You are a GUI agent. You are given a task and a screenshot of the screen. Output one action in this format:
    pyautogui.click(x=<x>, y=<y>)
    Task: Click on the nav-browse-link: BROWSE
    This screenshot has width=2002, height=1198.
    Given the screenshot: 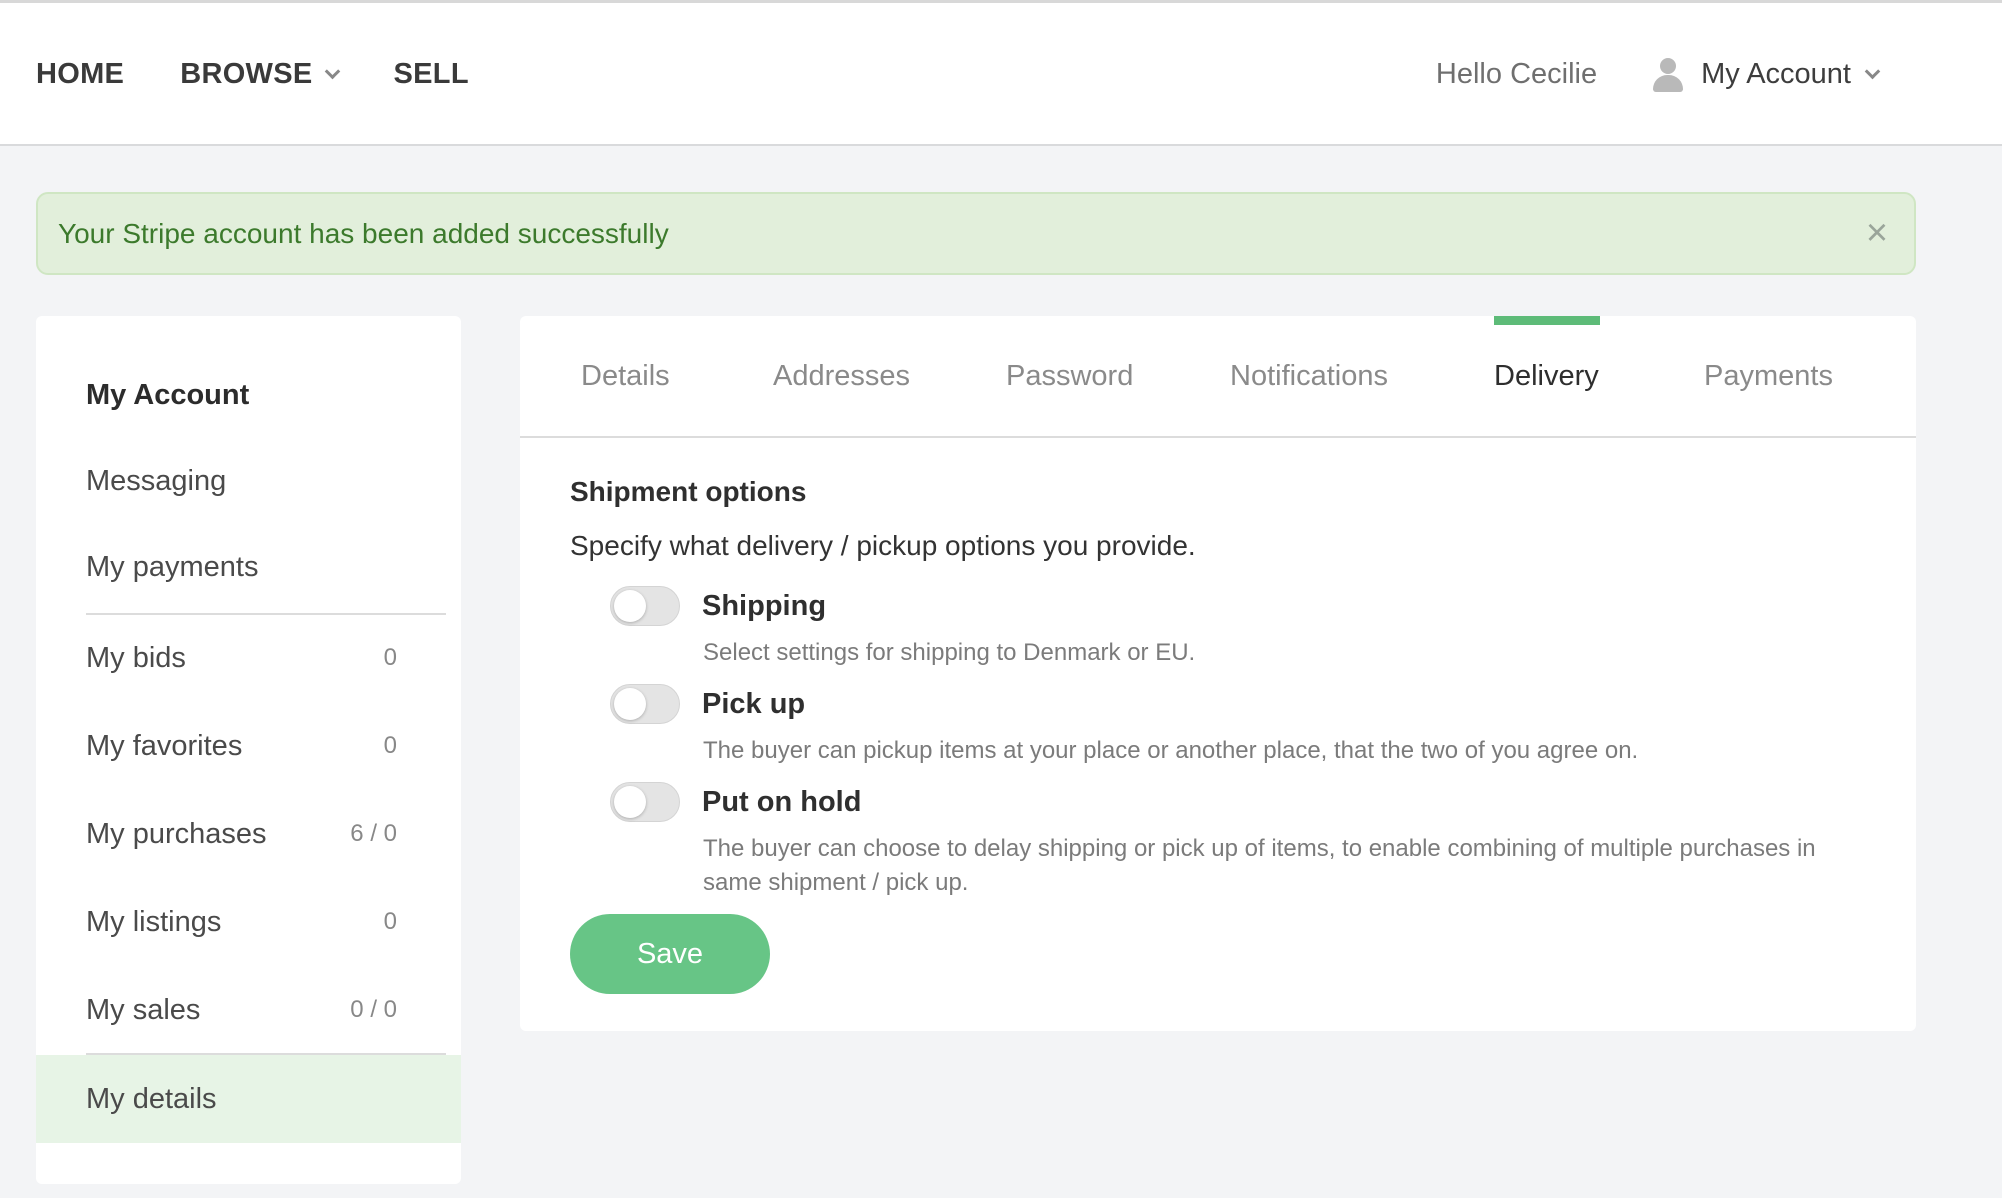 What is the action you would take?
    pyautogui.click(x=260, y=74)
    